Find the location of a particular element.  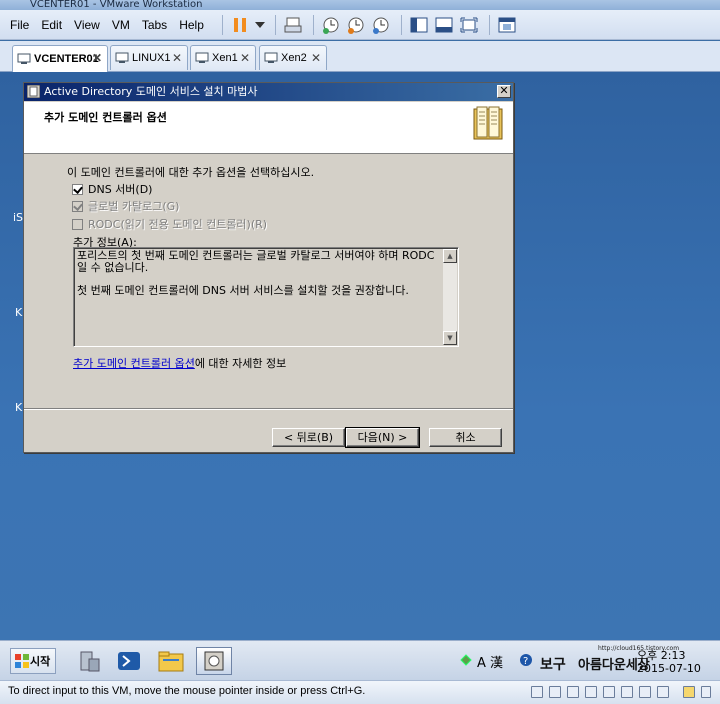

global-catalog-checkbox: 글로벌 카탈로그(G) is located at coordinates (125, 206).